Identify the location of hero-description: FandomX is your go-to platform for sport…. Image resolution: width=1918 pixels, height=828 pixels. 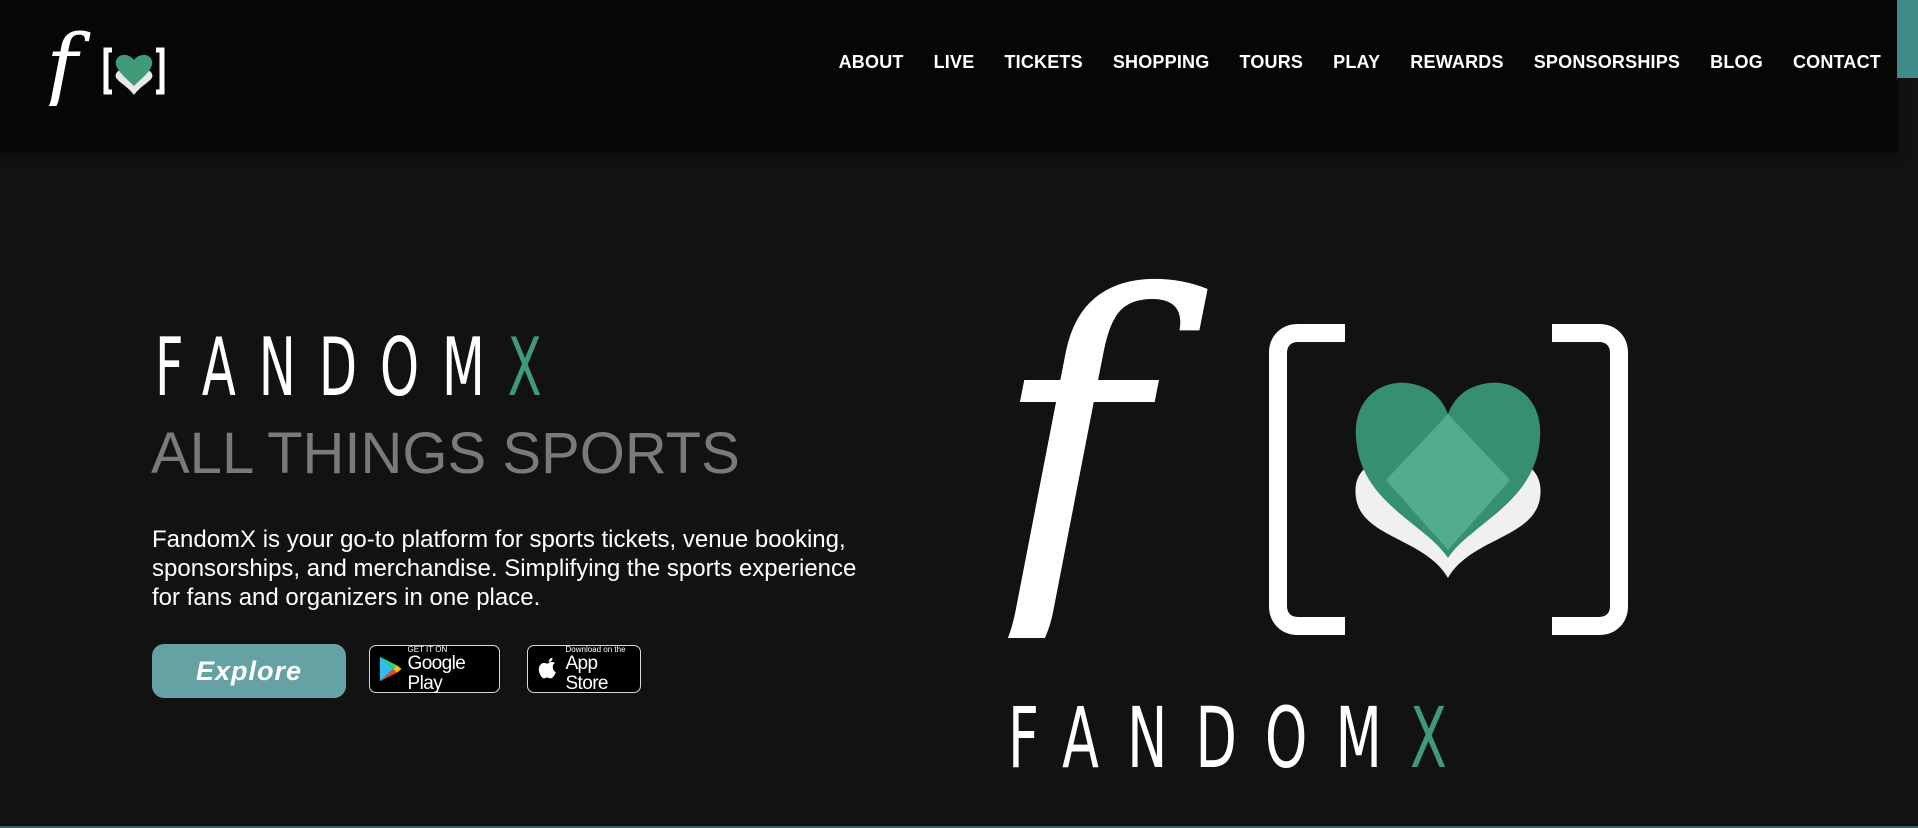
(504, 568).